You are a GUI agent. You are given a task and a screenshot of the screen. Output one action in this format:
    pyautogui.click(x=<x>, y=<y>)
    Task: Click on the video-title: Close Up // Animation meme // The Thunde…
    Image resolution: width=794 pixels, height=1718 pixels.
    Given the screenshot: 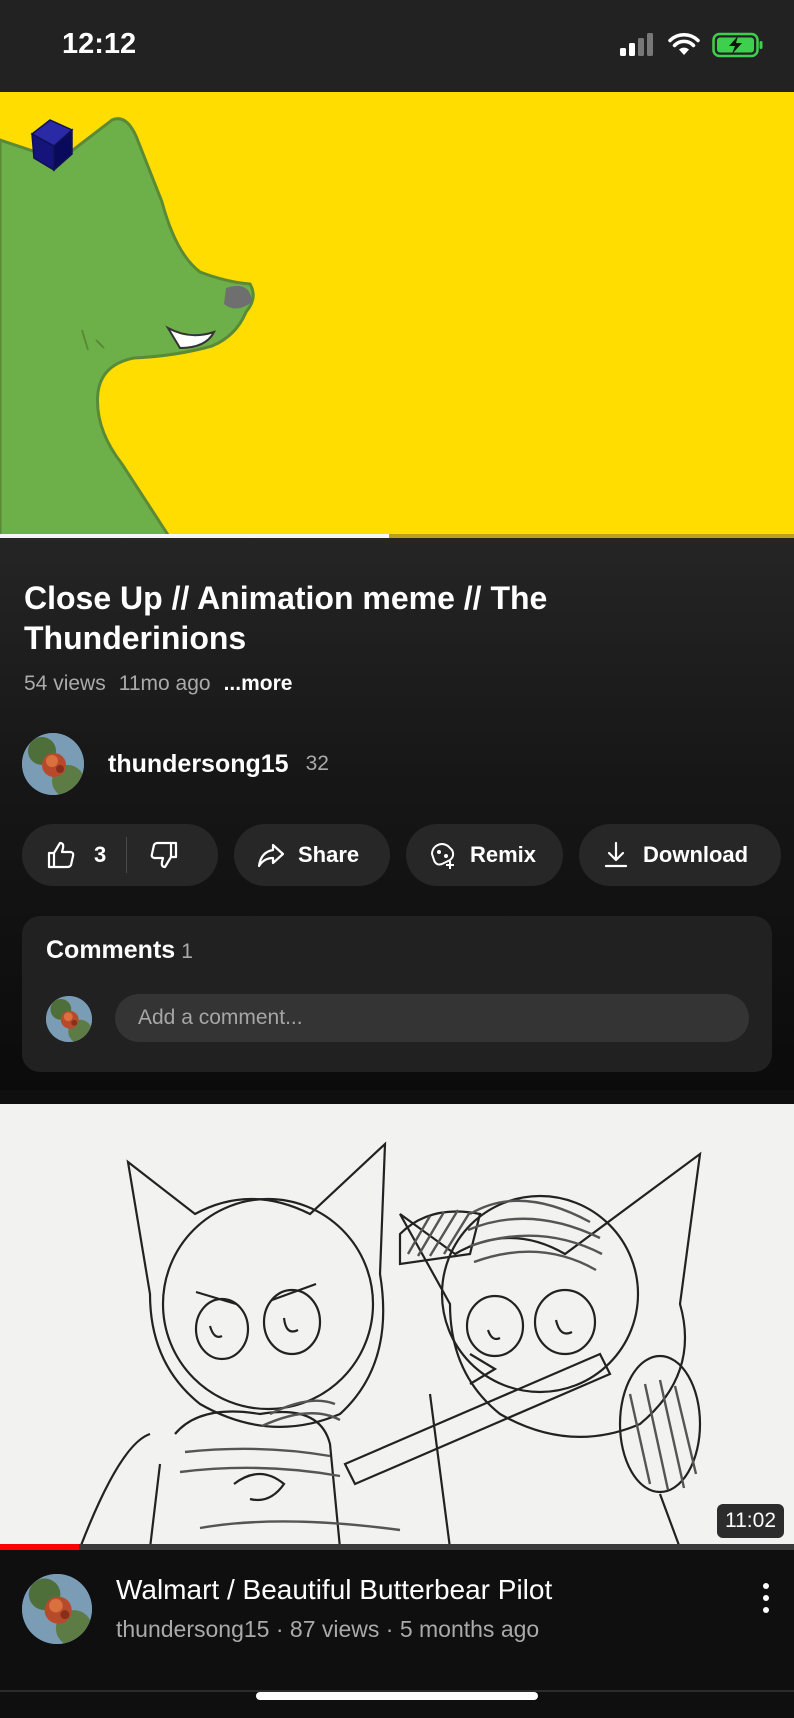 What is the action you would take?
    pyautogui.click(x=286, y=618)
    